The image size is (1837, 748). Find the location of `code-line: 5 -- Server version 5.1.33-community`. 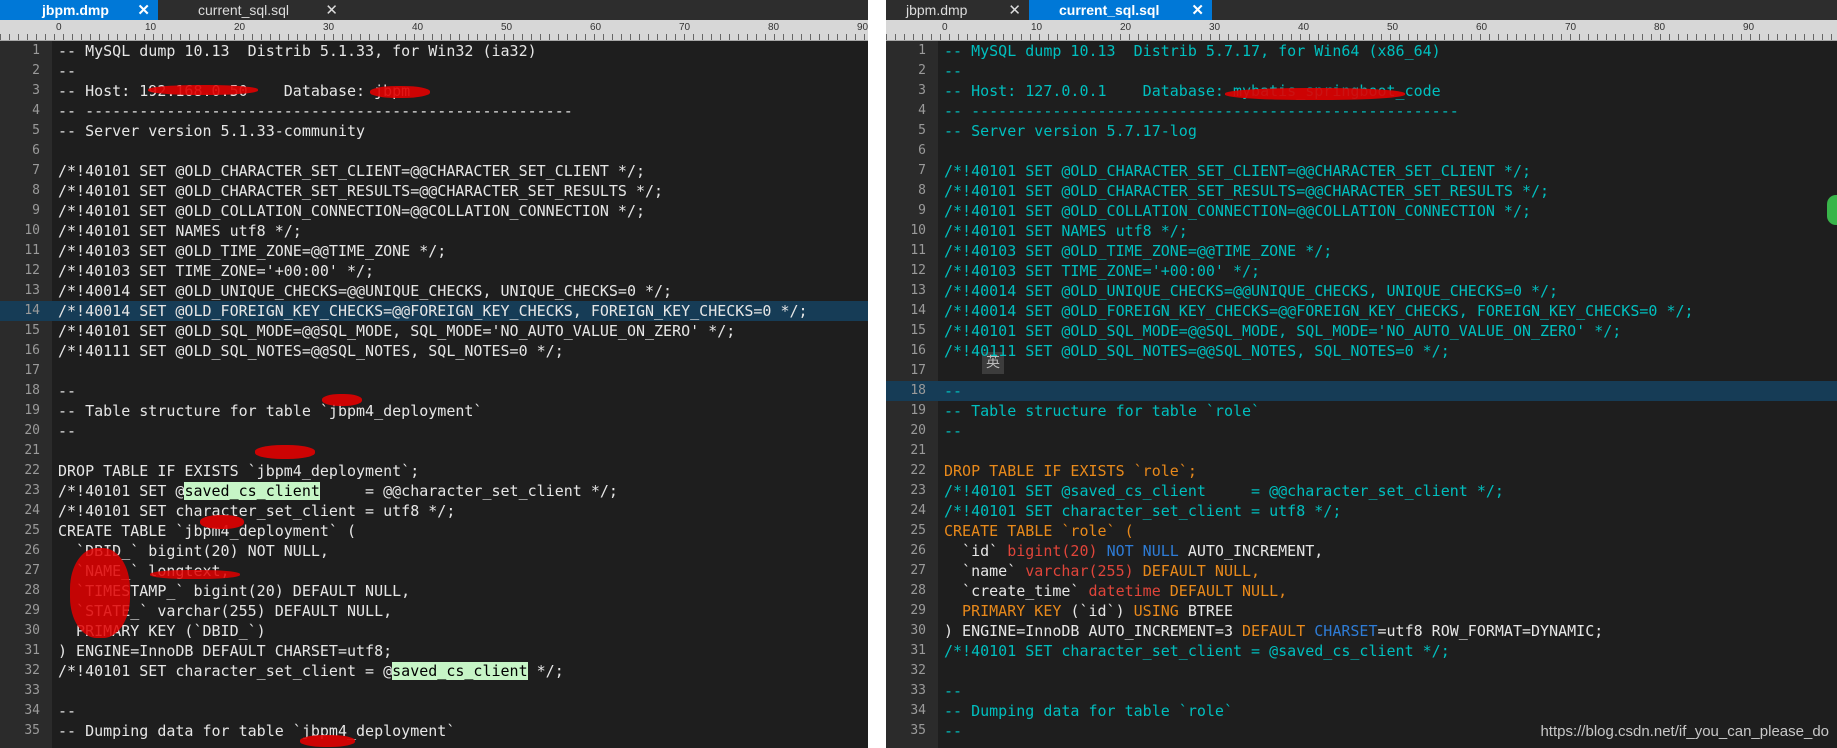

code-line: 5 -- Server version 5.1.33-community is located at coordinates (434, 131).